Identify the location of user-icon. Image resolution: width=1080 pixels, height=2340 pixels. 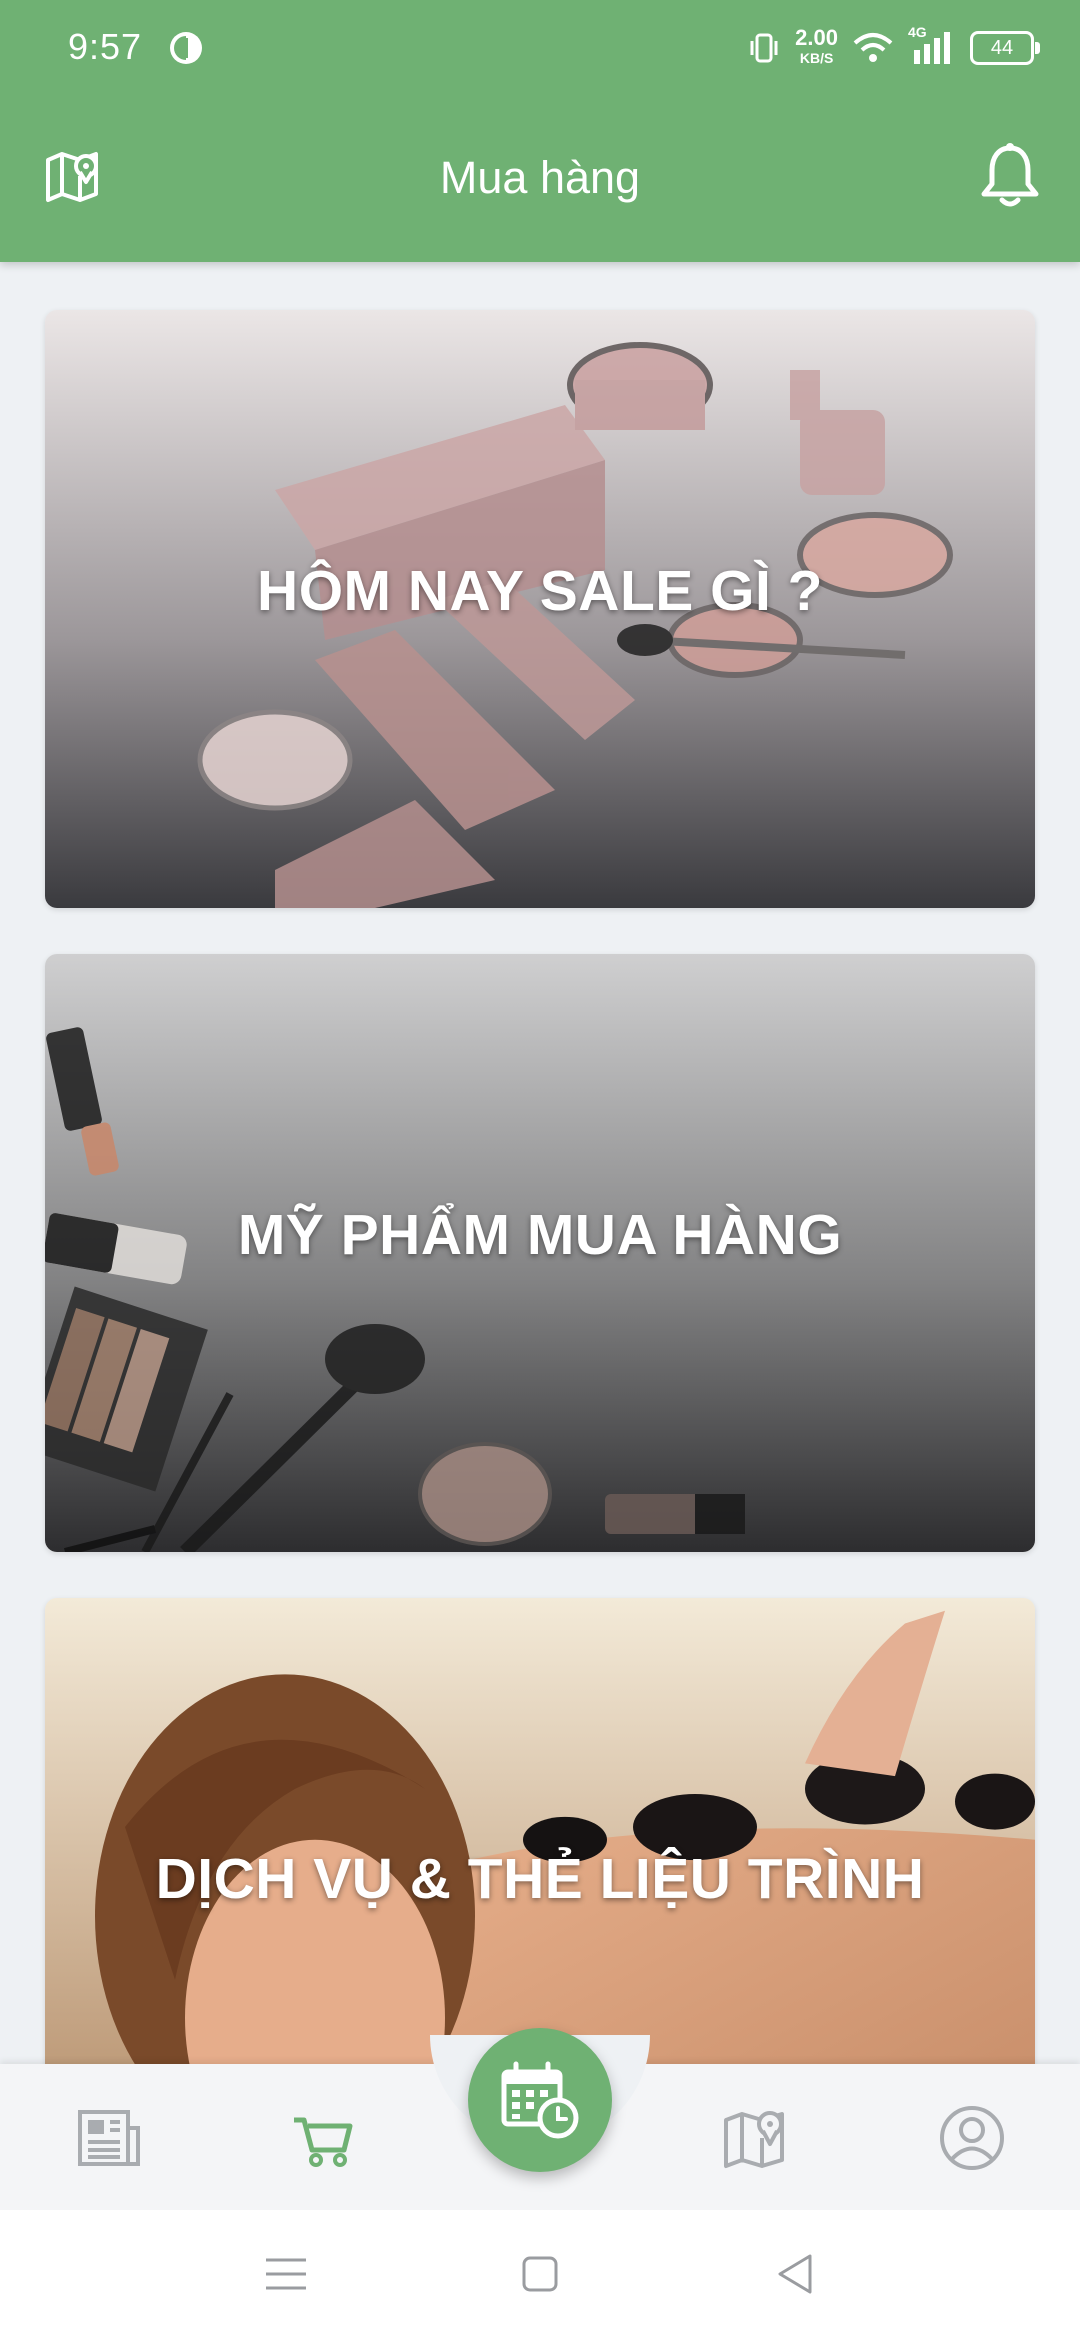
(972, 2138).